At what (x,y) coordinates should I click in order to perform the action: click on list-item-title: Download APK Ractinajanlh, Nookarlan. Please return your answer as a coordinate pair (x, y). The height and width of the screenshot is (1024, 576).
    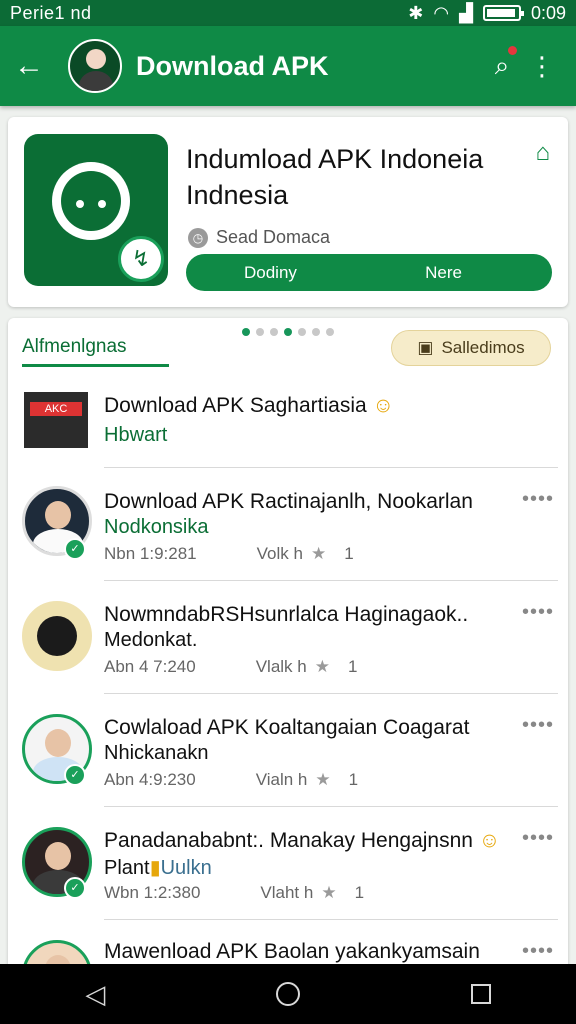
    Looking at the image, I should click on (288, 501).